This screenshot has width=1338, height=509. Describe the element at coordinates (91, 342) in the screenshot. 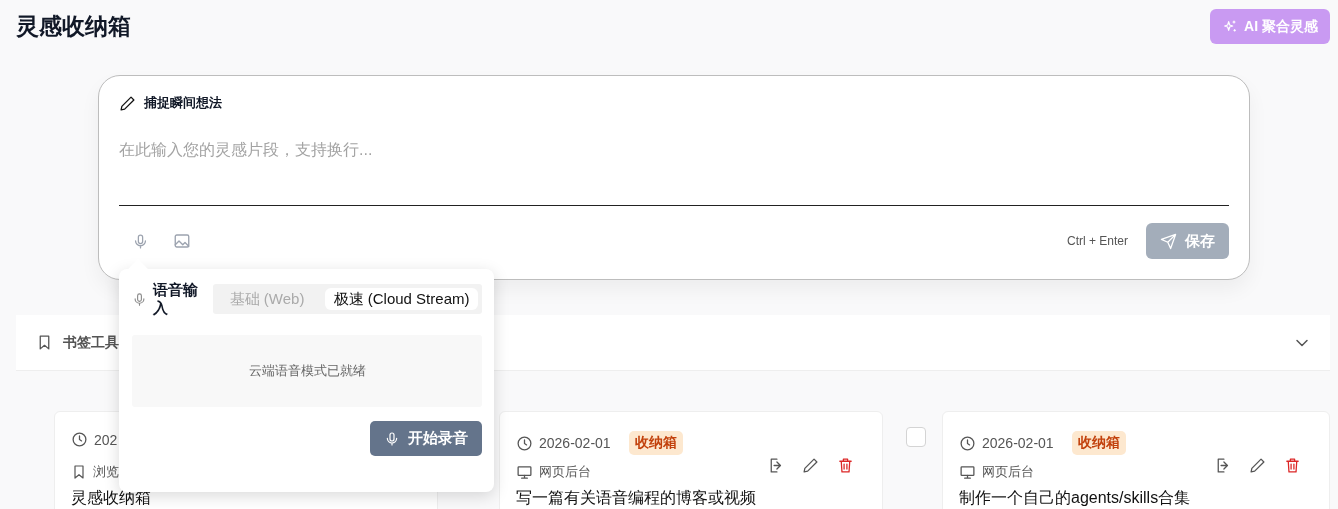

I see `bookmark-bar-label: 书签工具` at that location.